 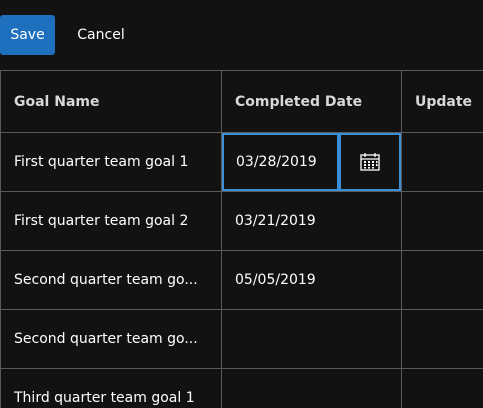 What do you see at coordinates (280, 162) in the screenshot?
I see `completed-date-input` at bounding box center [280, 162].